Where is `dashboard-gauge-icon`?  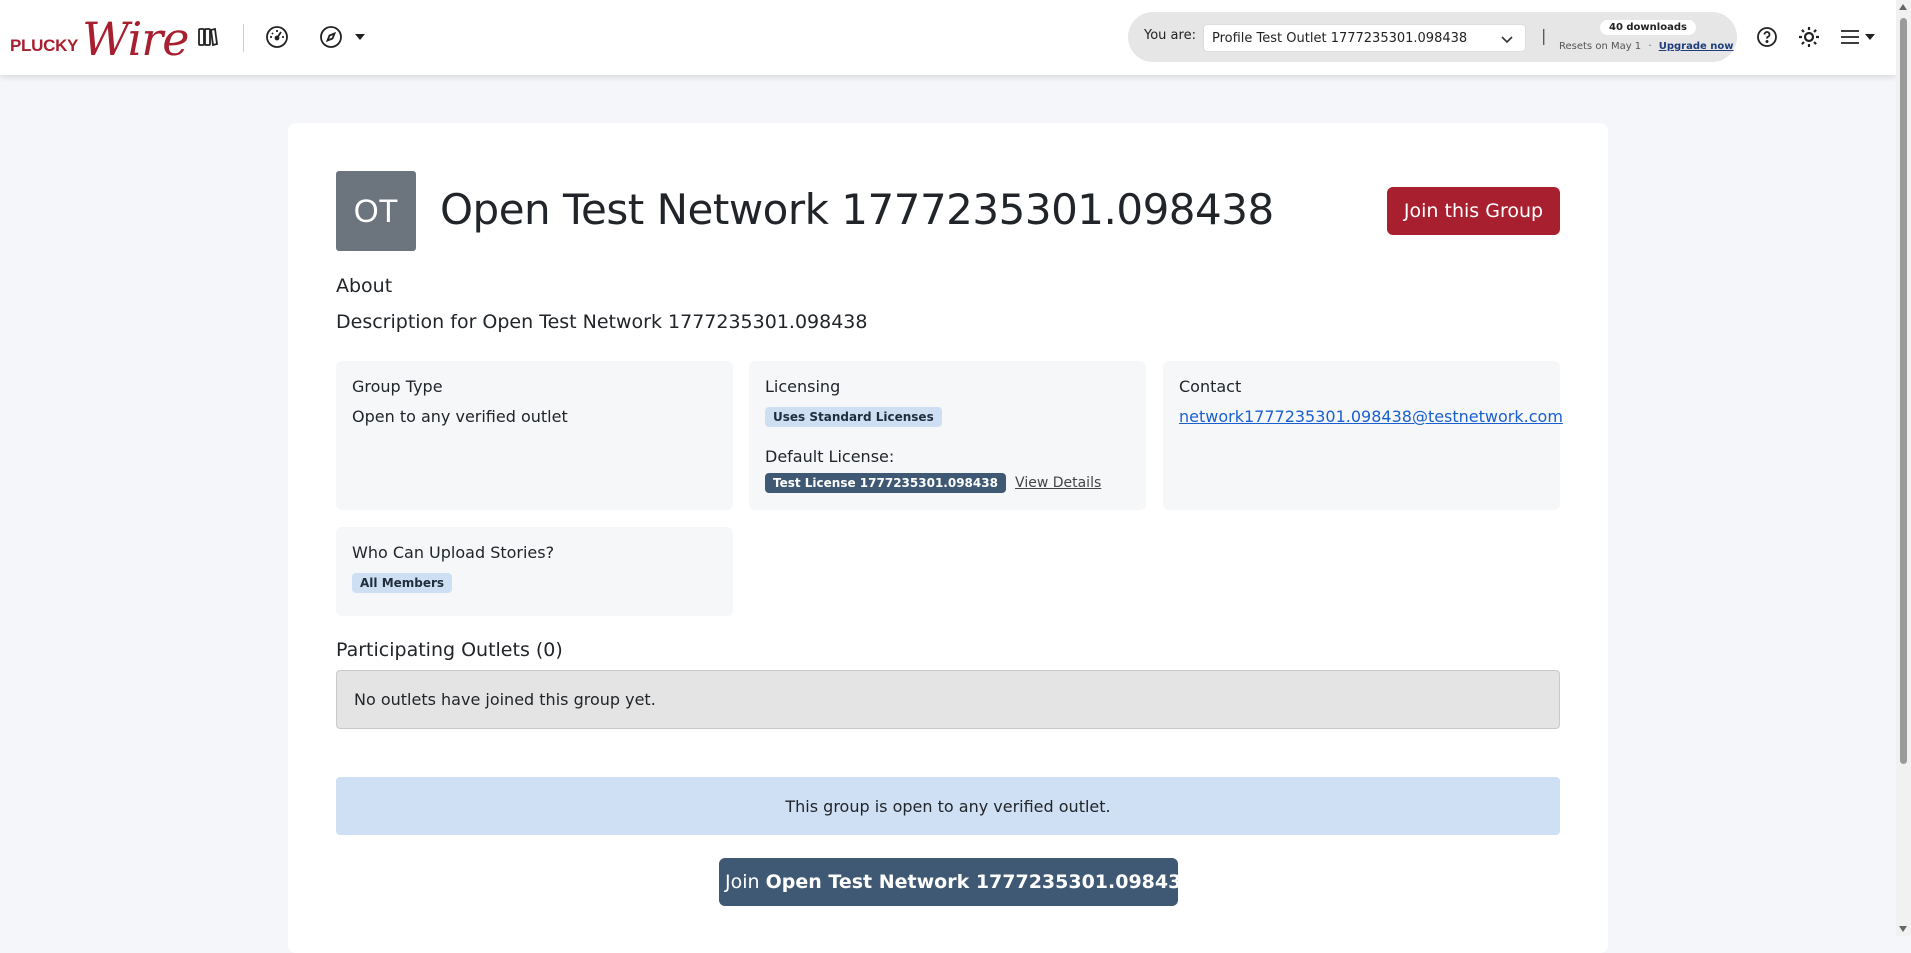
dashboard-gauge-icon is located at coordinates (277, 37).